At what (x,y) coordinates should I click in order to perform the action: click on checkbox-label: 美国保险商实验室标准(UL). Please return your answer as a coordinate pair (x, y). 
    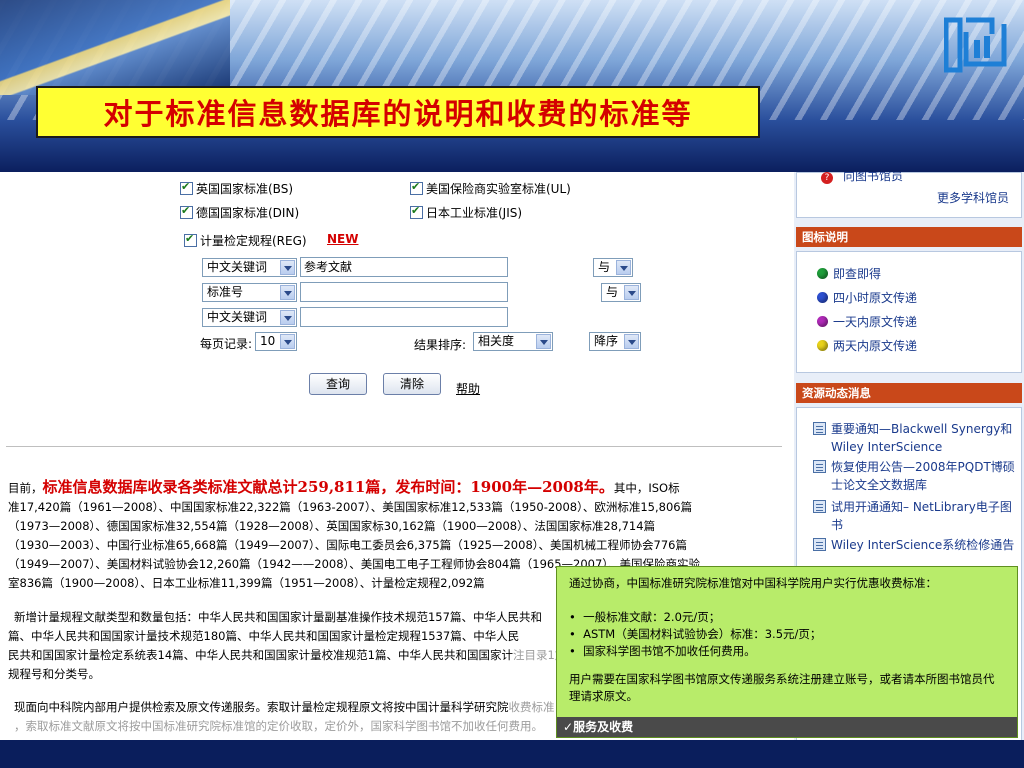
    Looking at the image, I should click on (498, 189).